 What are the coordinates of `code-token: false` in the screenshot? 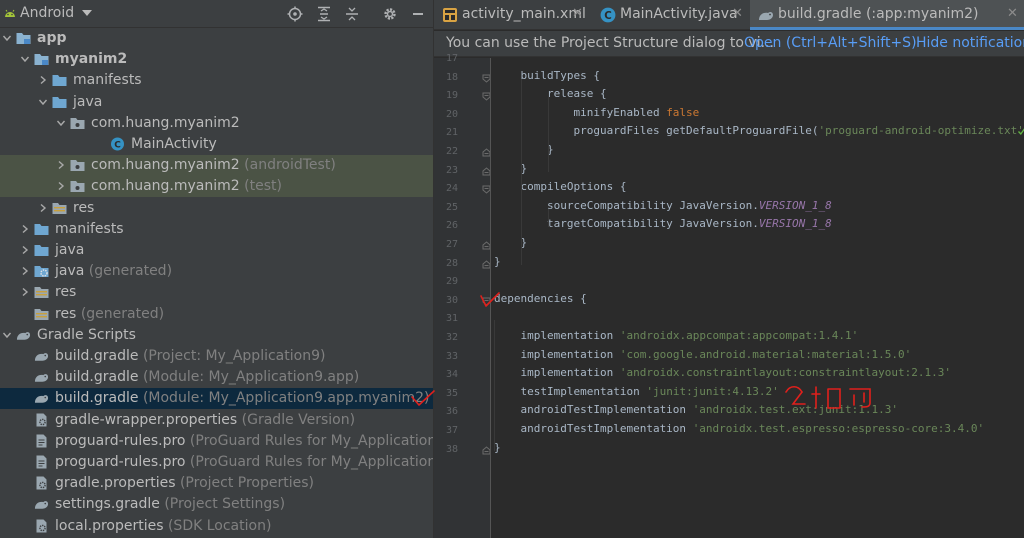 It's located at (683, 112).